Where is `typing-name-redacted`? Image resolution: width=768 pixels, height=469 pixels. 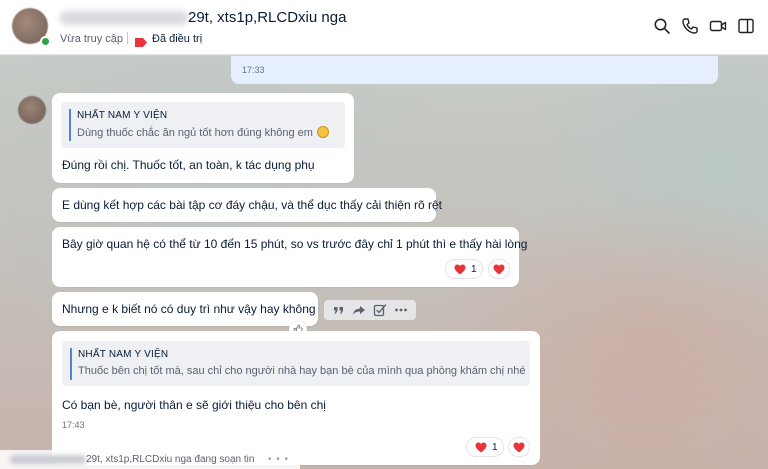
typing-name-redacted is located at coordinates (48, 459).